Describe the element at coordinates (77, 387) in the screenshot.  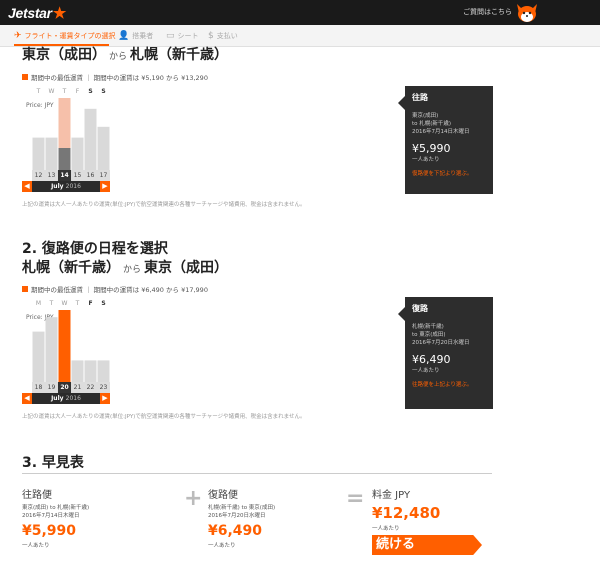
I see `date-cell: 21` at that location.